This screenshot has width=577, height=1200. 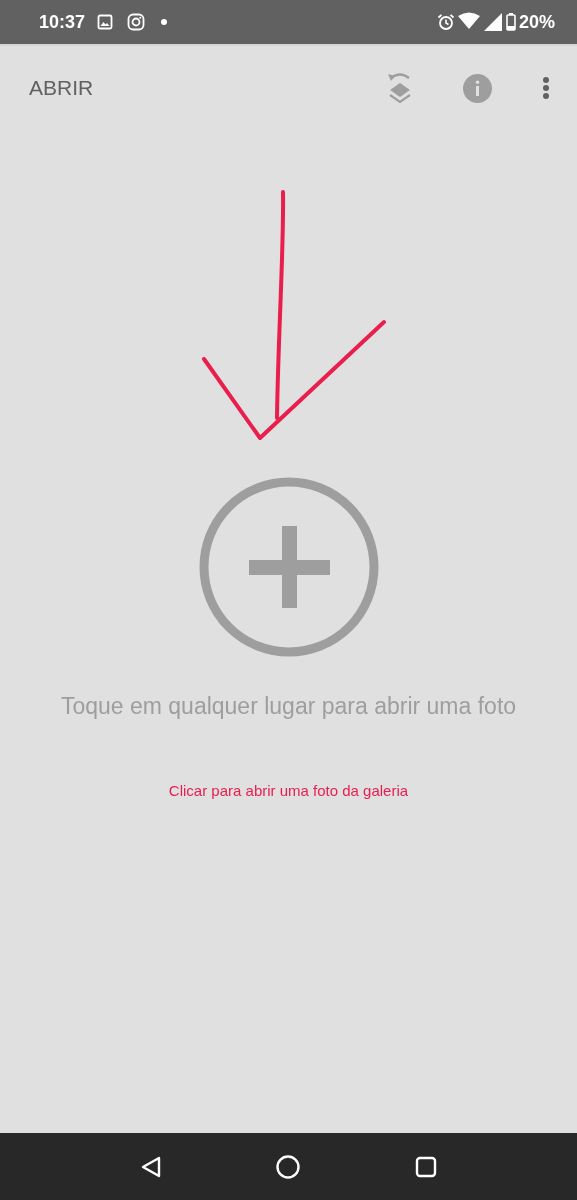 I want to click on back-icon, so click(x=150, y=1166).